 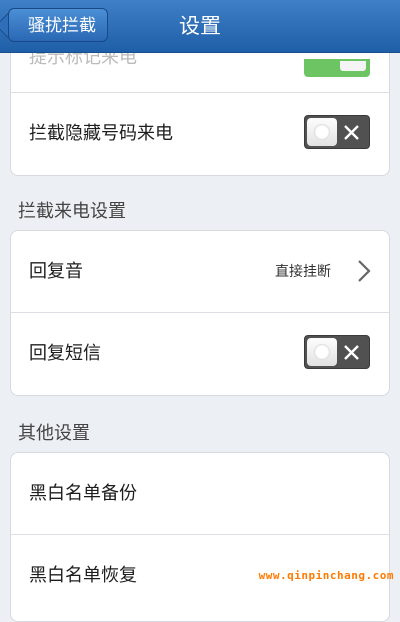 I want to click on page-title: 设置, so click(x=200, y=26).